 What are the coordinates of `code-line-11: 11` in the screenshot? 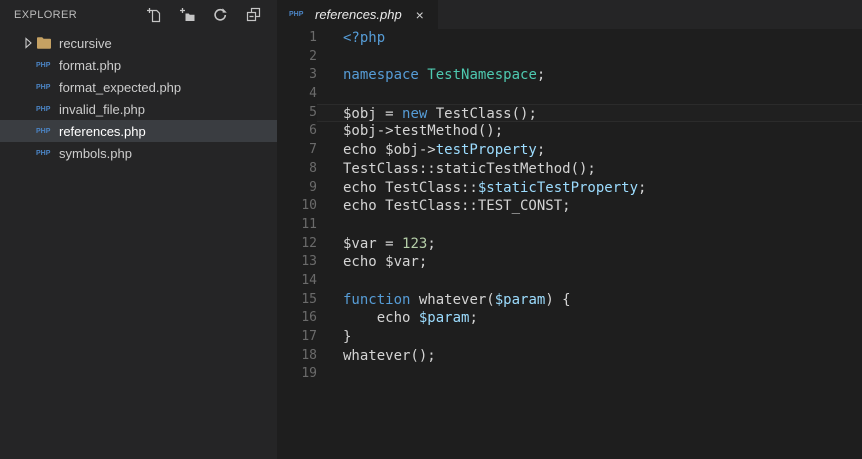 It's located at (569, 225).